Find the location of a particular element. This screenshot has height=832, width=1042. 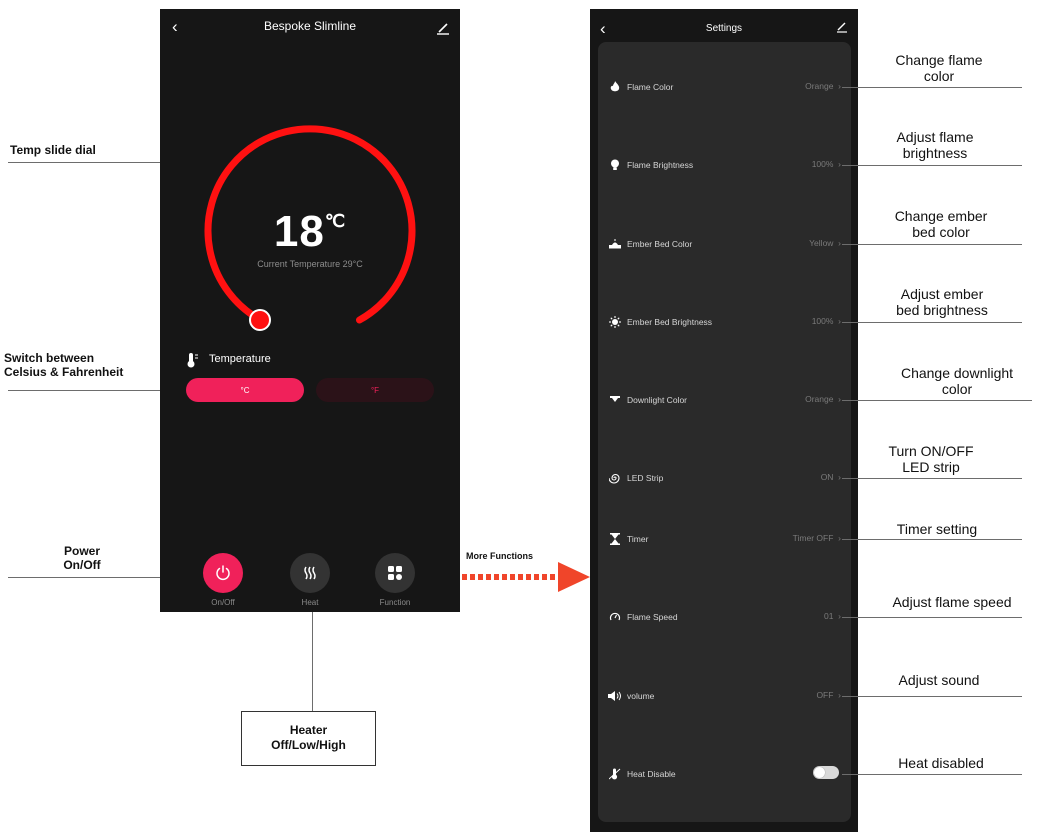

setting-row-ember-bed-brightness: Ember Bed Brightness 100% › is located at coordinates (724, 323).